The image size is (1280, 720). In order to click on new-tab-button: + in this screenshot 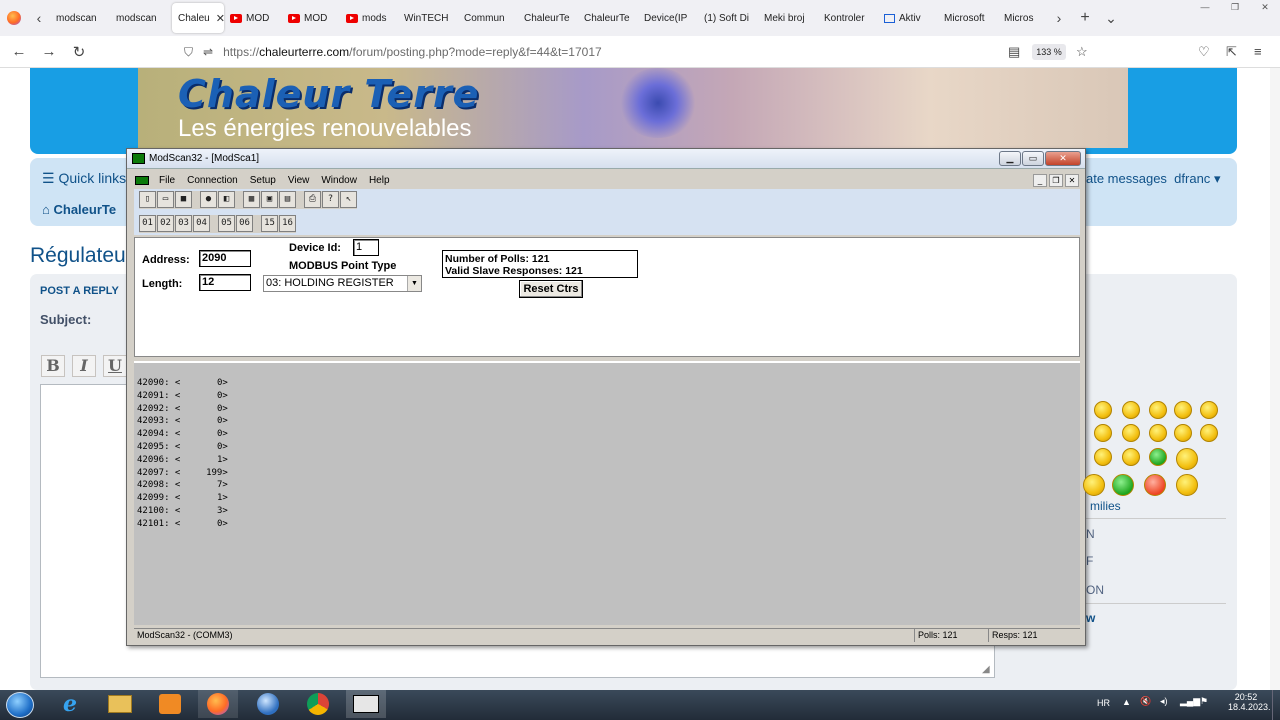, I will do `click(1085, 18)`.